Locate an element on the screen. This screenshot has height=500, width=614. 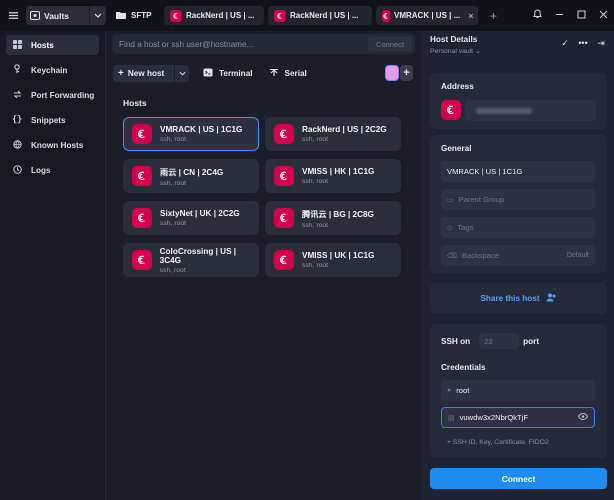
logs-icon is located at coordinates (17, 170).